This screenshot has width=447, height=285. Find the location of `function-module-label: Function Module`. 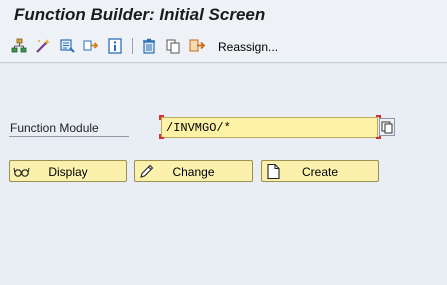

function-module-label: Function Module is located at coordinates (54, 128).